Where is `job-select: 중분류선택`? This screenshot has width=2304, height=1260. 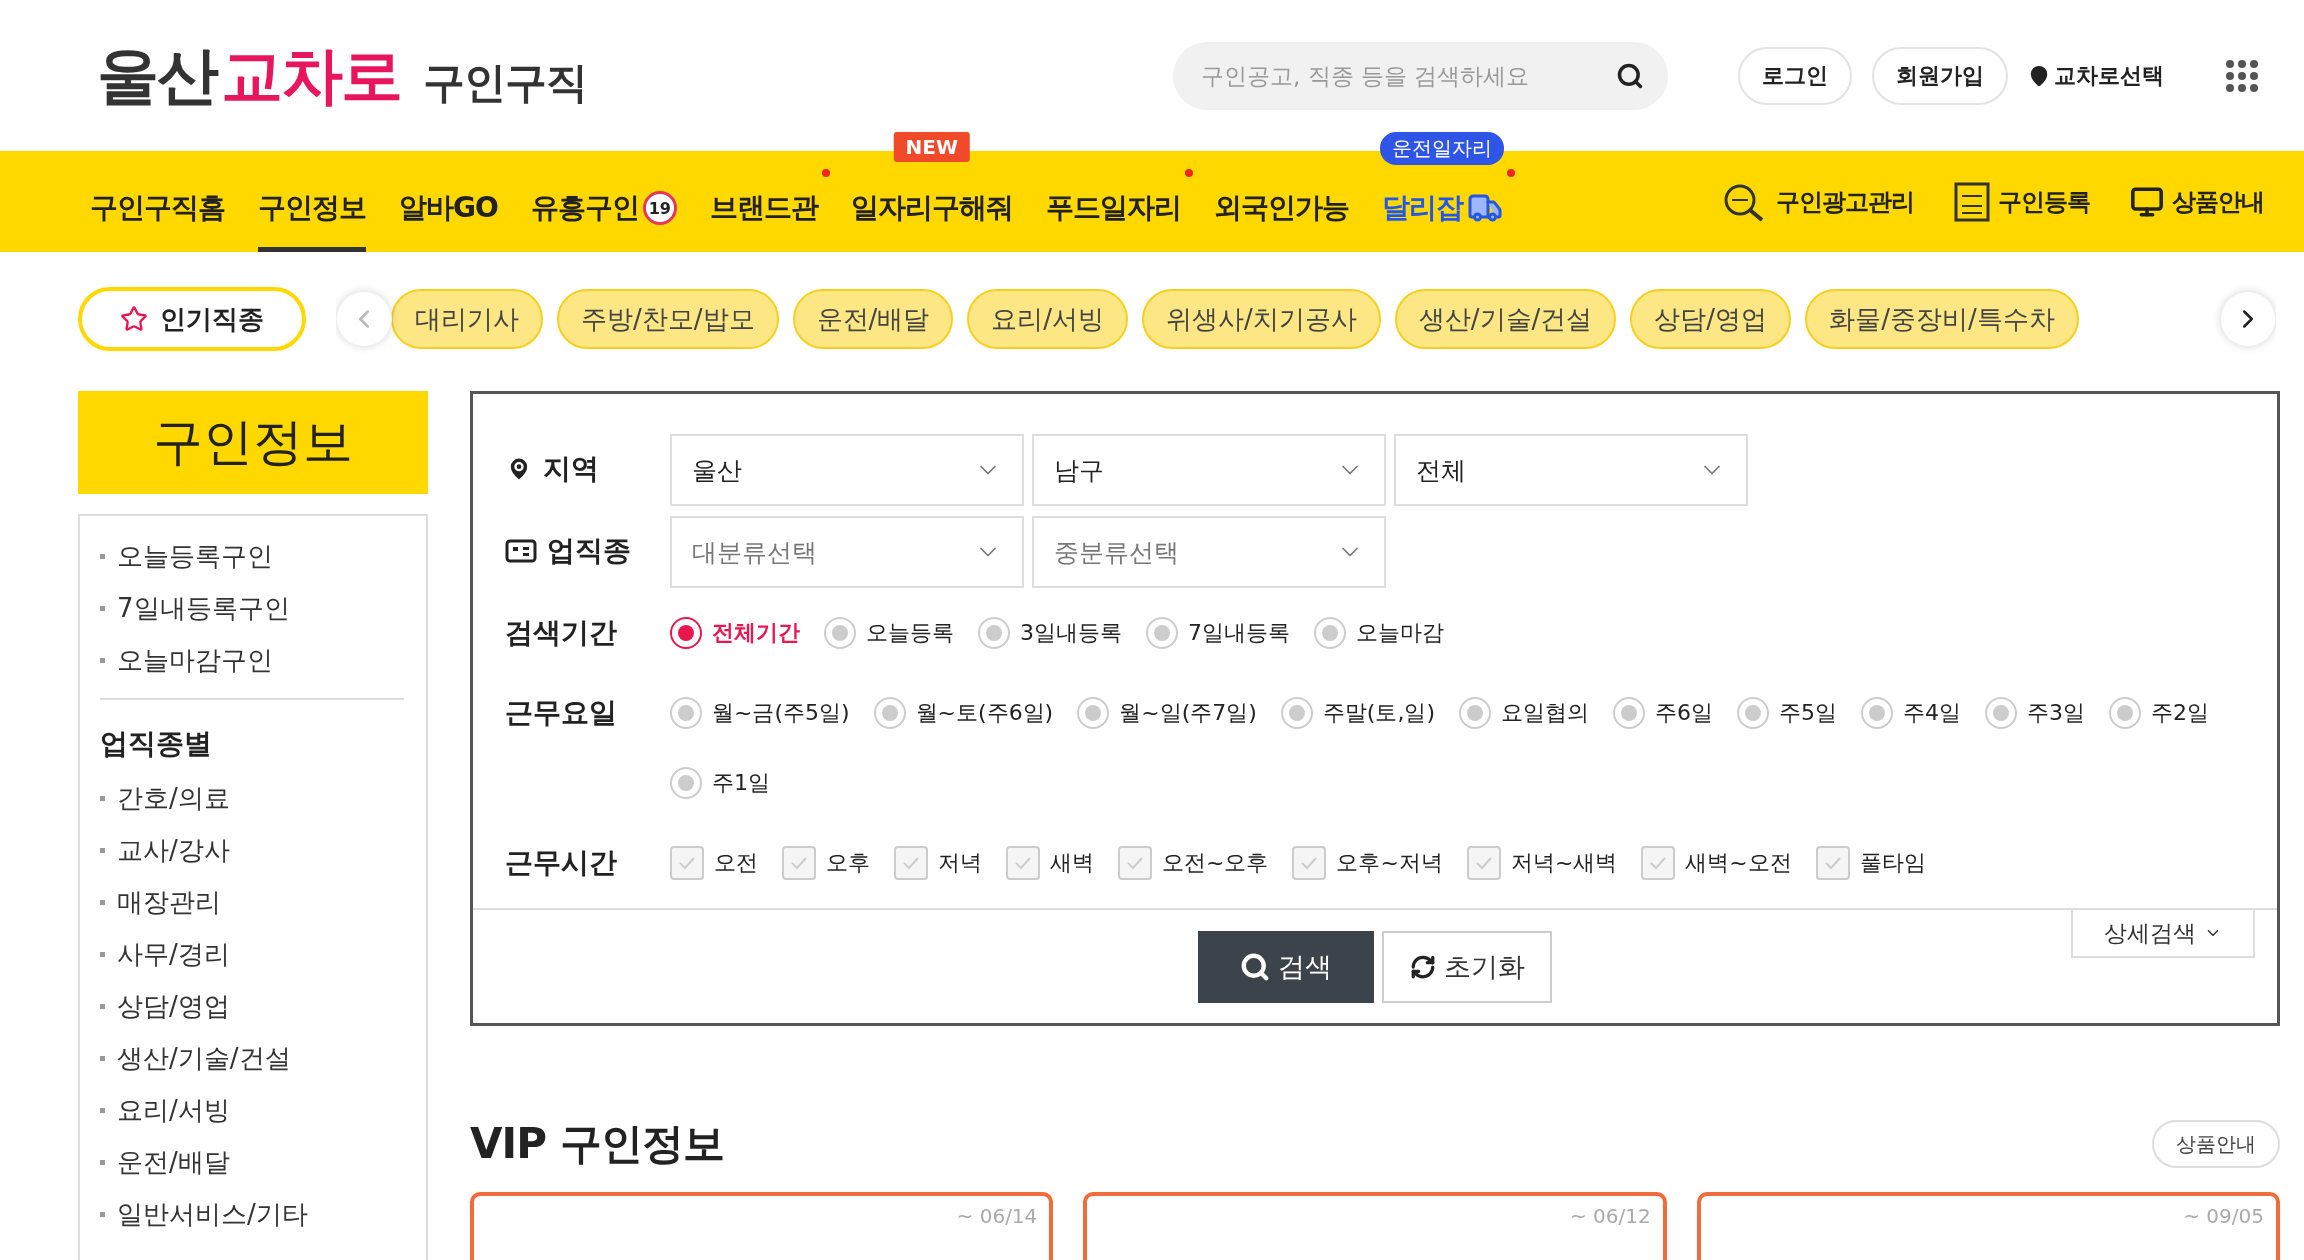 job-select: 중분류선택 is located at coordinates (1209, 552).